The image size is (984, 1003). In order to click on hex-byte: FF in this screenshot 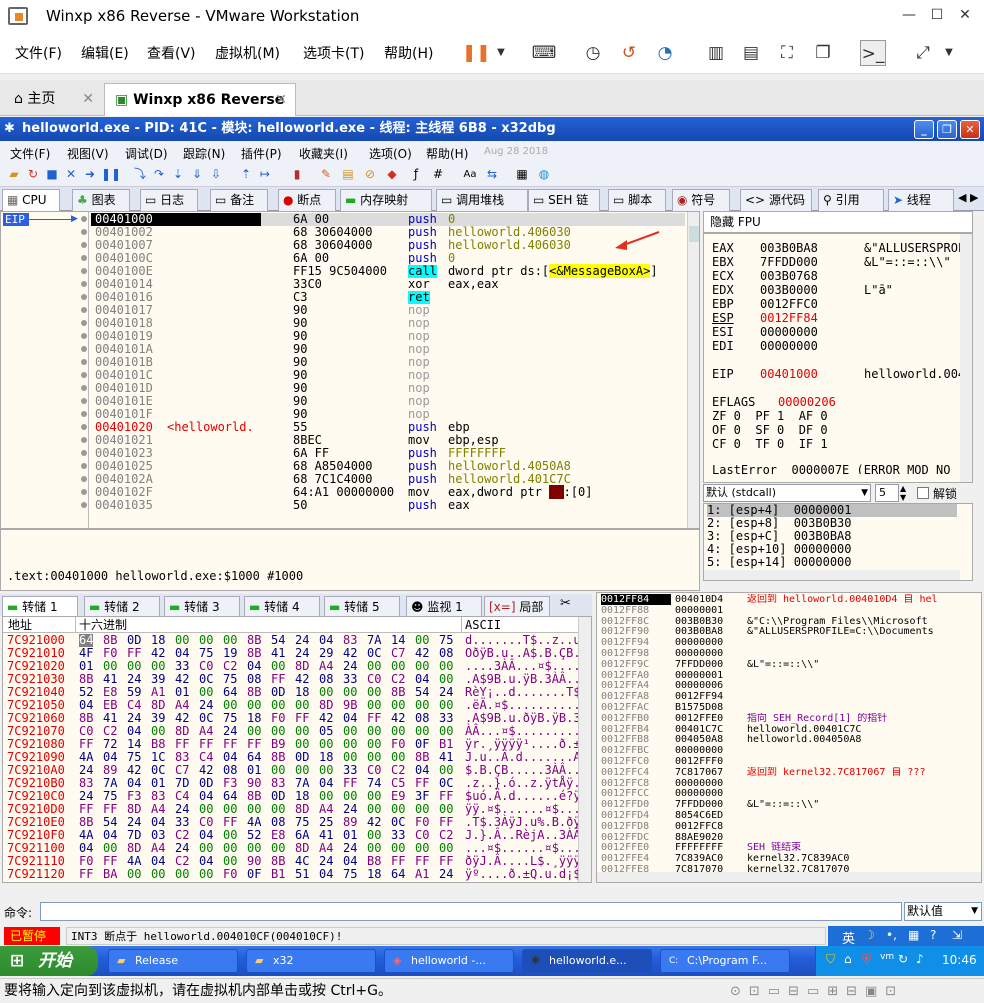, I will do `click(86, 874)`.